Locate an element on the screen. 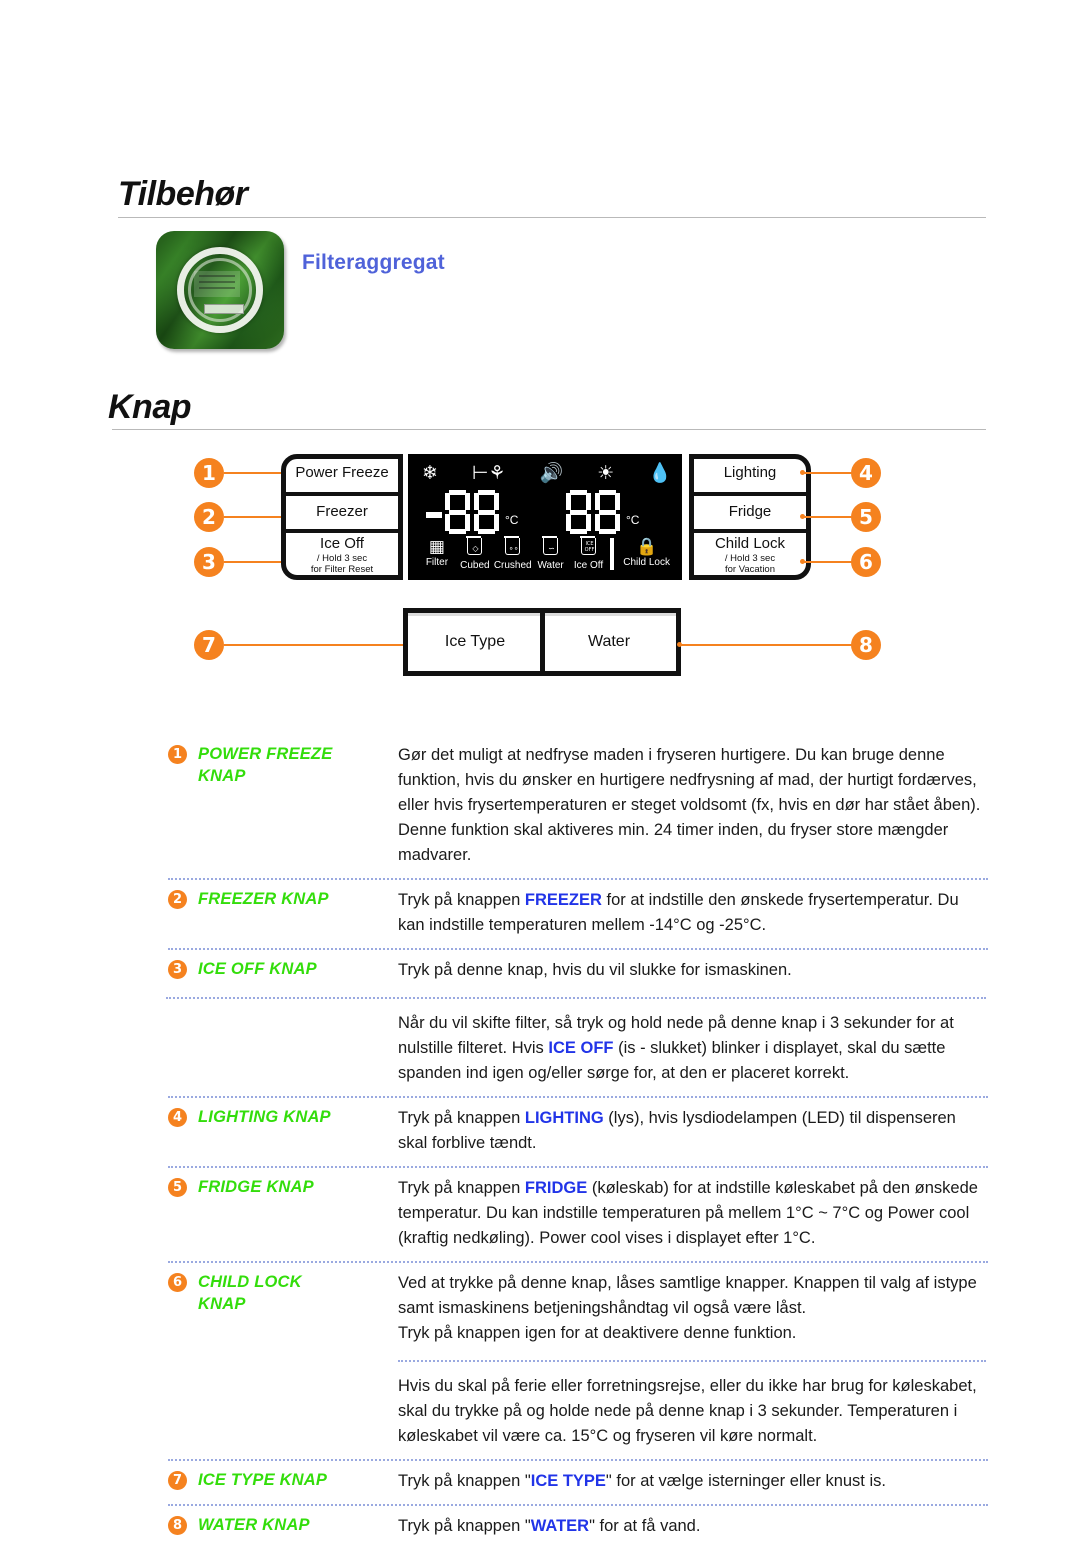 The height and width of the screenshot is (1549, 1080). button-water-label: Water is located at coordinates (609, 641).